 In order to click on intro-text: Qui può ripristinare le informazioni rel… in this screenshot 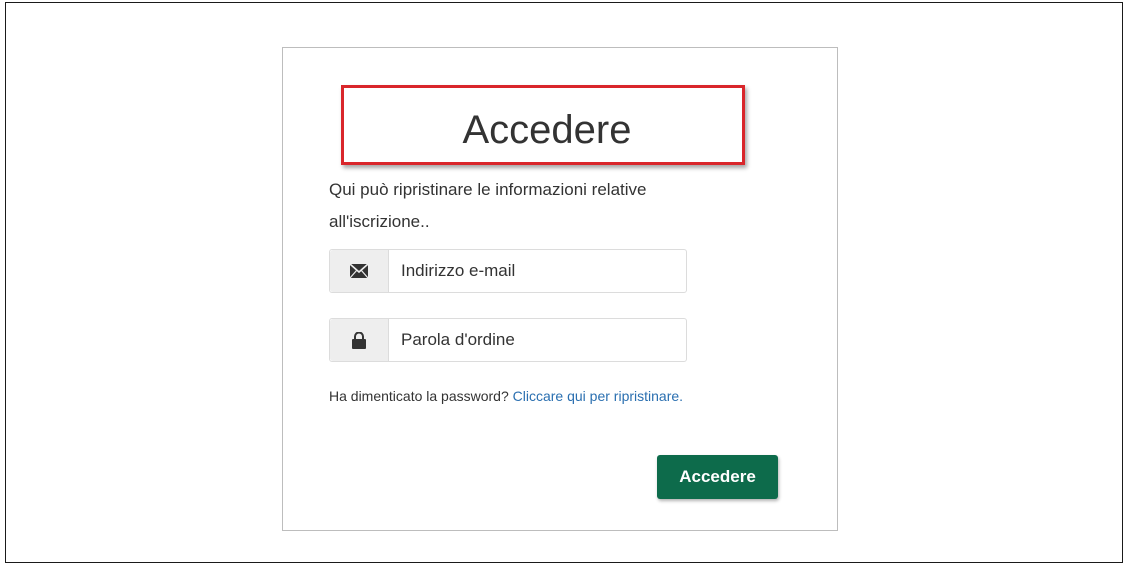, I will do `click(488, 205)`.